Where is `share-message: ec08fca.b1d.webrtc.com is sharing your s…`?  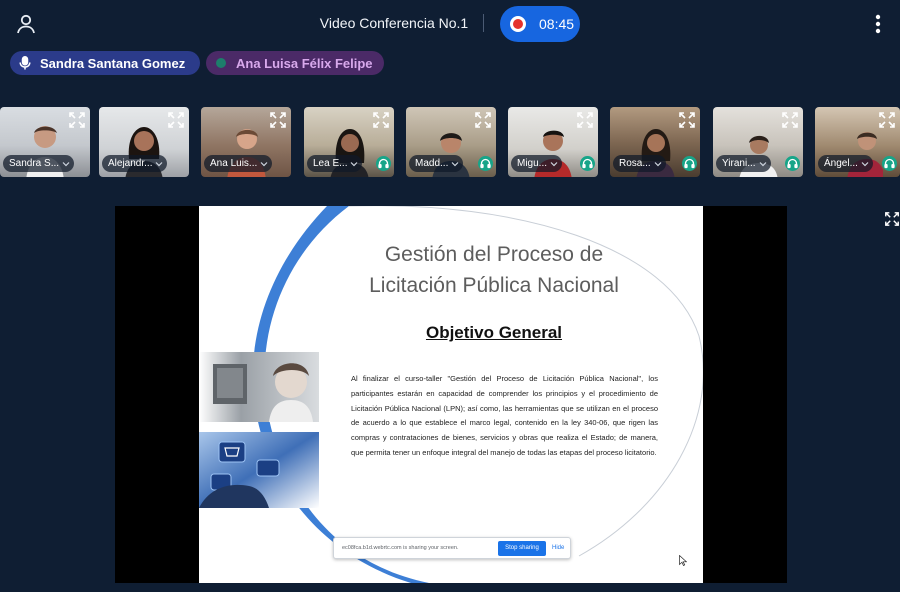
share-message: ec08fca.b1d.webrtc.com is sharing your s… is located at coordinates (400, 548).